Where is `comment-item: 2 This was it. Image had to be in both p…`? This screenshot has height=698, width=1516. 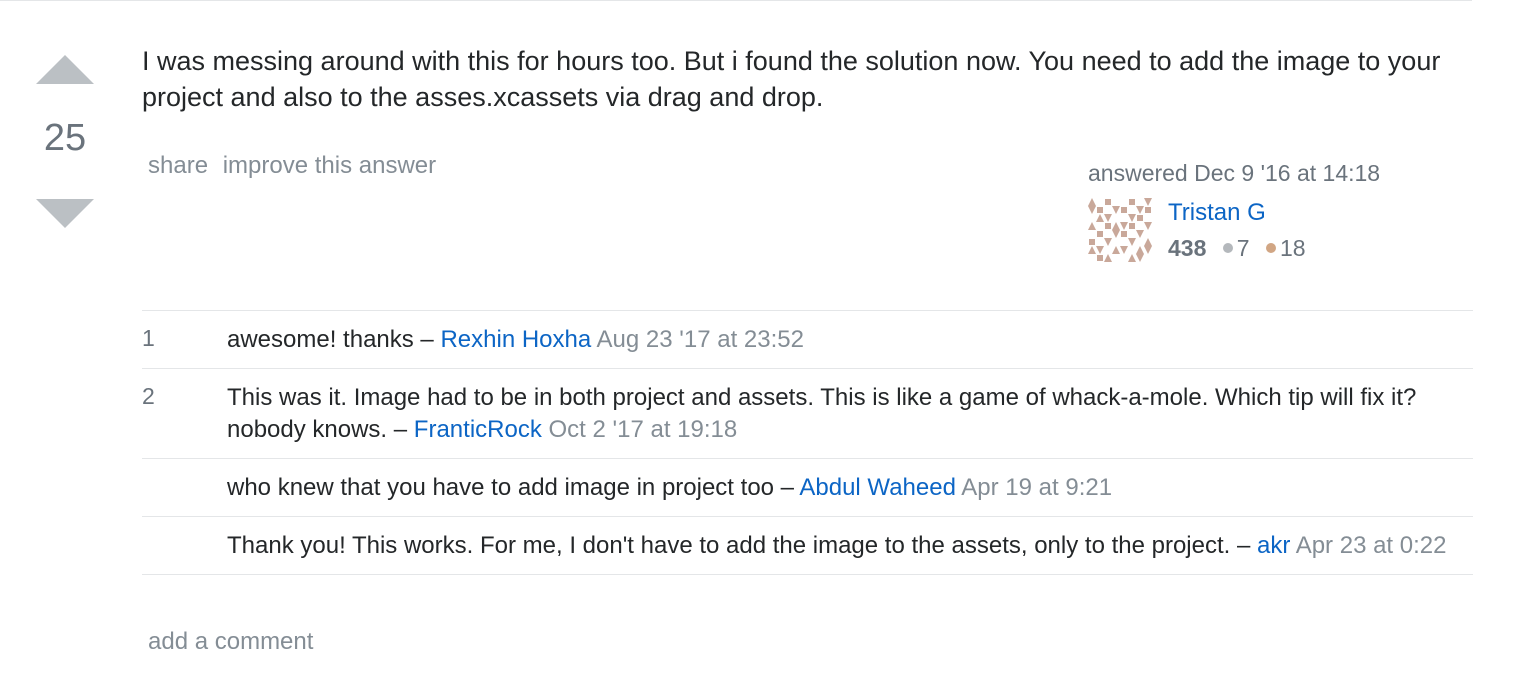 comment-item: 2 This was it. Image had to be in both p… is located at coordinates (807, 414).